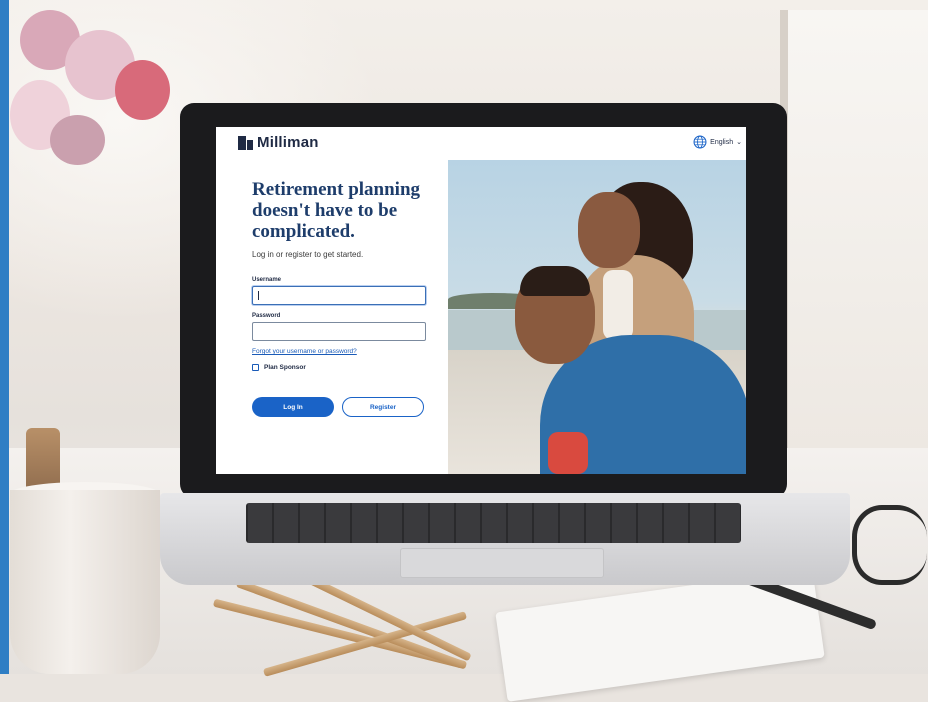 The height and width of the screenshot is (702, 928). I want to click on logo-text: Milliman, so click(288, 142).